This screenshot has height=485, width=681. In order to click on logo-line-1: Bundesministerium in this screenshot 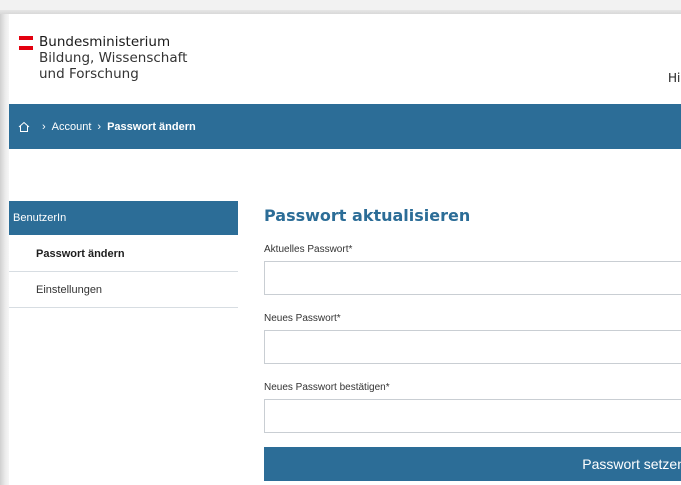, I will do `click(105, 42)`.